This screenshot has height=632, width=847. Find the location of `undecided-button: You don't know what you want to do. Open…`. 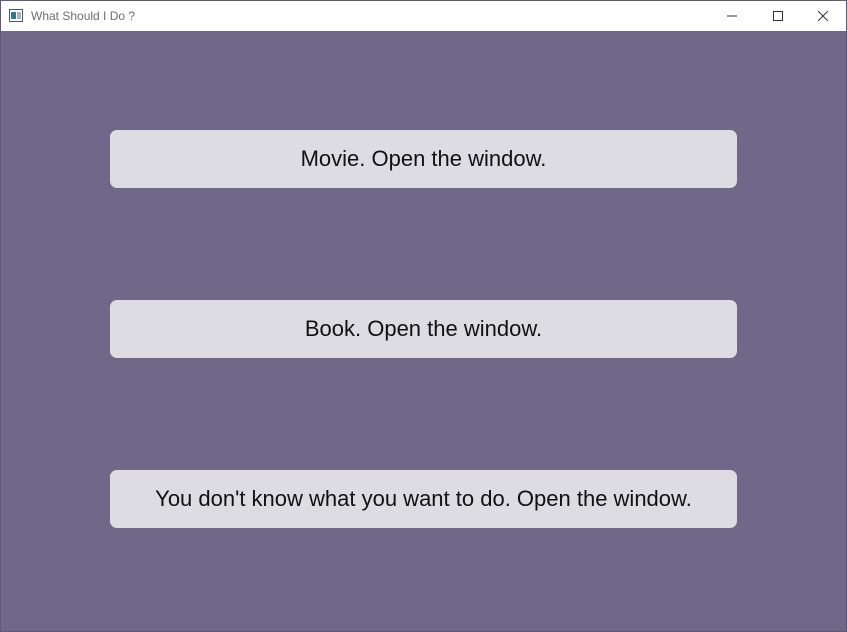

undecided-button: You don't know what you want to do. Open… is located at coordinates (423, 499).